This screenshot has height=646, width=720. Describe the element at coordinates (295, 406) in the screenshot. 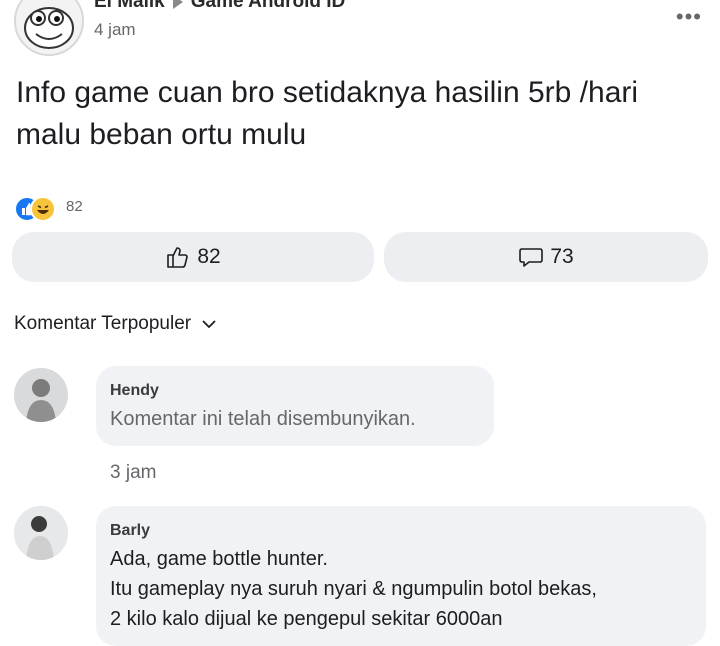

I see `comment-bubble: Hendy Komentar ini telah disembunyikan.` at that location.